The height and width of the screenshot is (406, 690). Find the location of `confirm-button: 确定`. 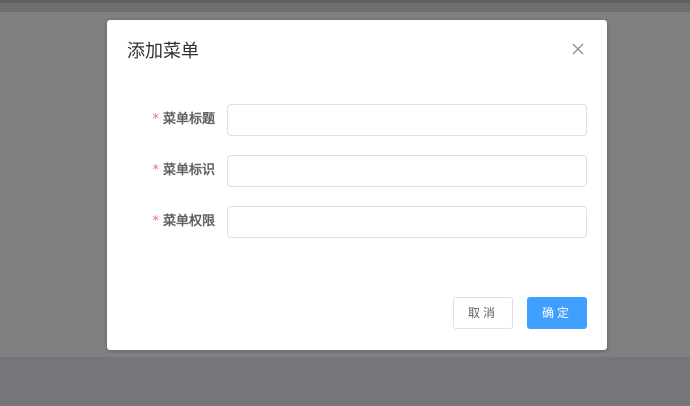

confirm-button: 确定 is located at coordinates (557, 313).